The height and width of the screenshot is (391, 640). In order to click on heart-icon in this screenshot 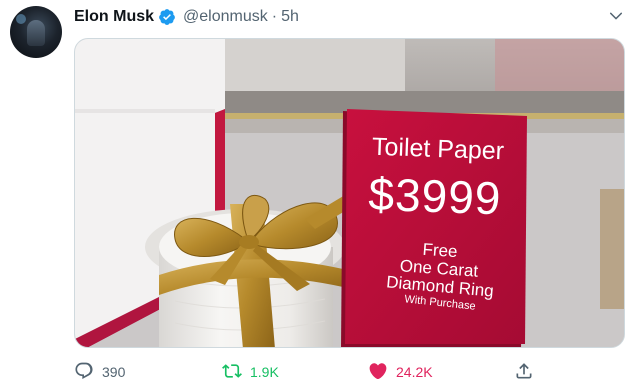, I will do `click(378, 372)`.